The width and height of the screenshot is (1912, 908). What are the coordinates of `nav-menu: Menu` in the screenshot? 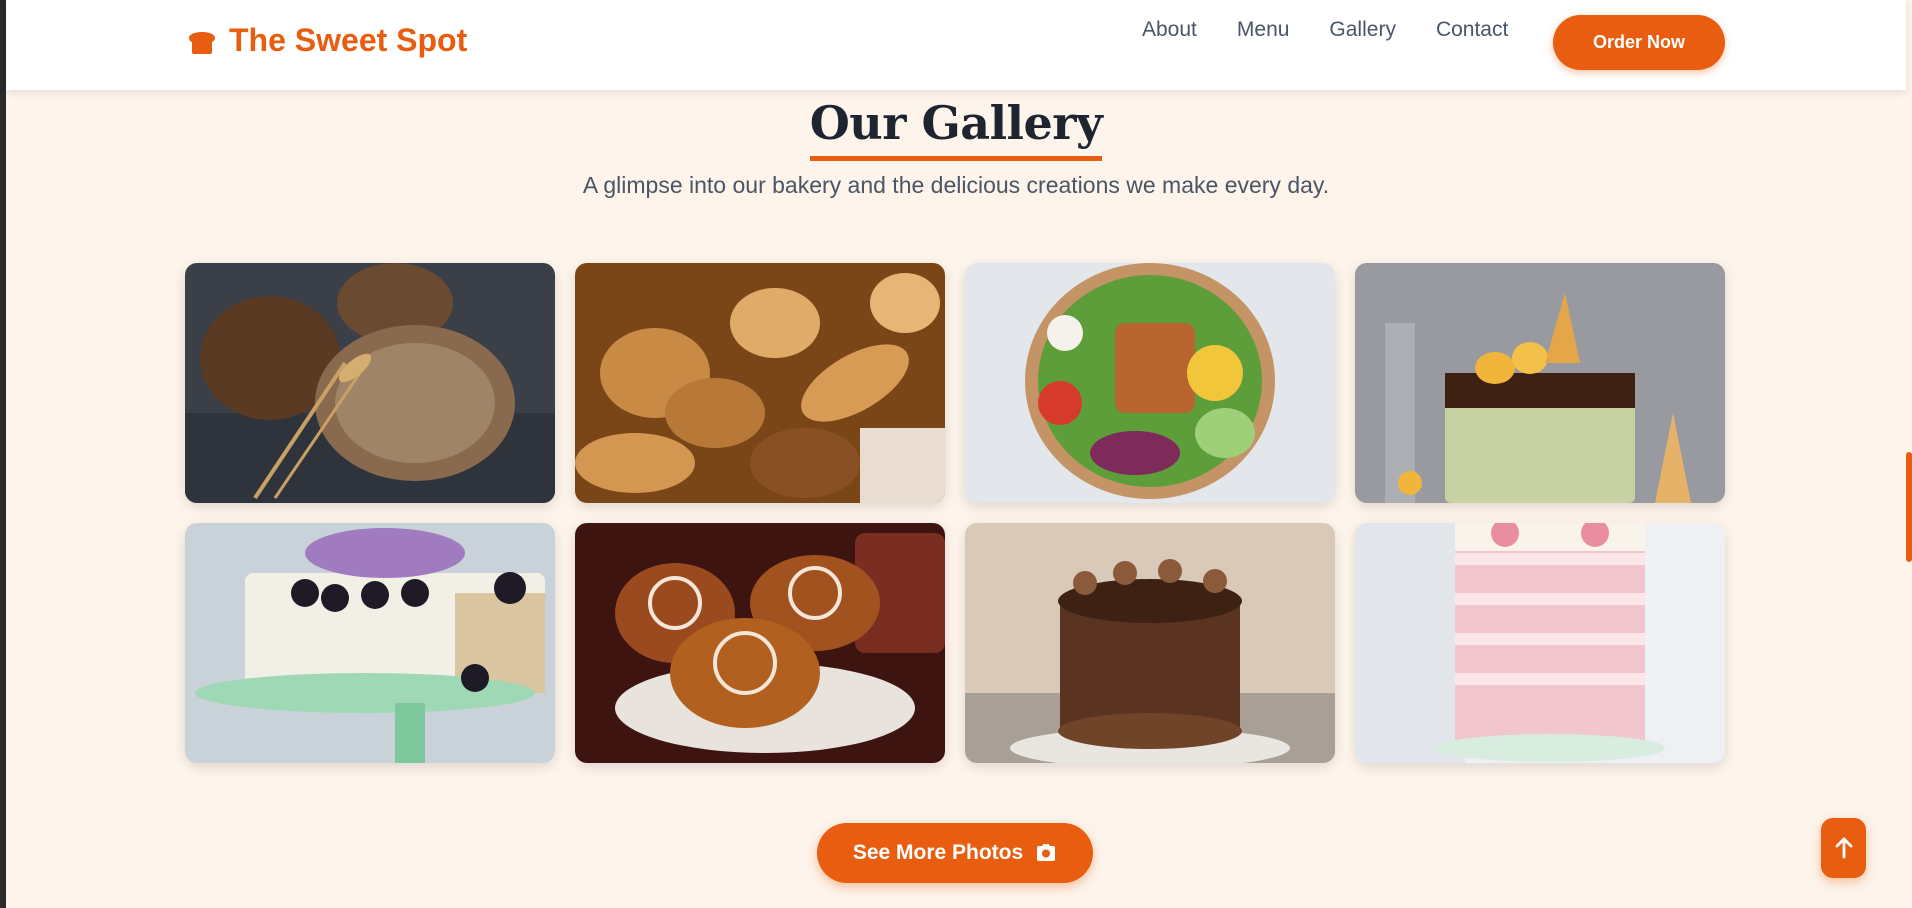 It's located at (1263, 30).